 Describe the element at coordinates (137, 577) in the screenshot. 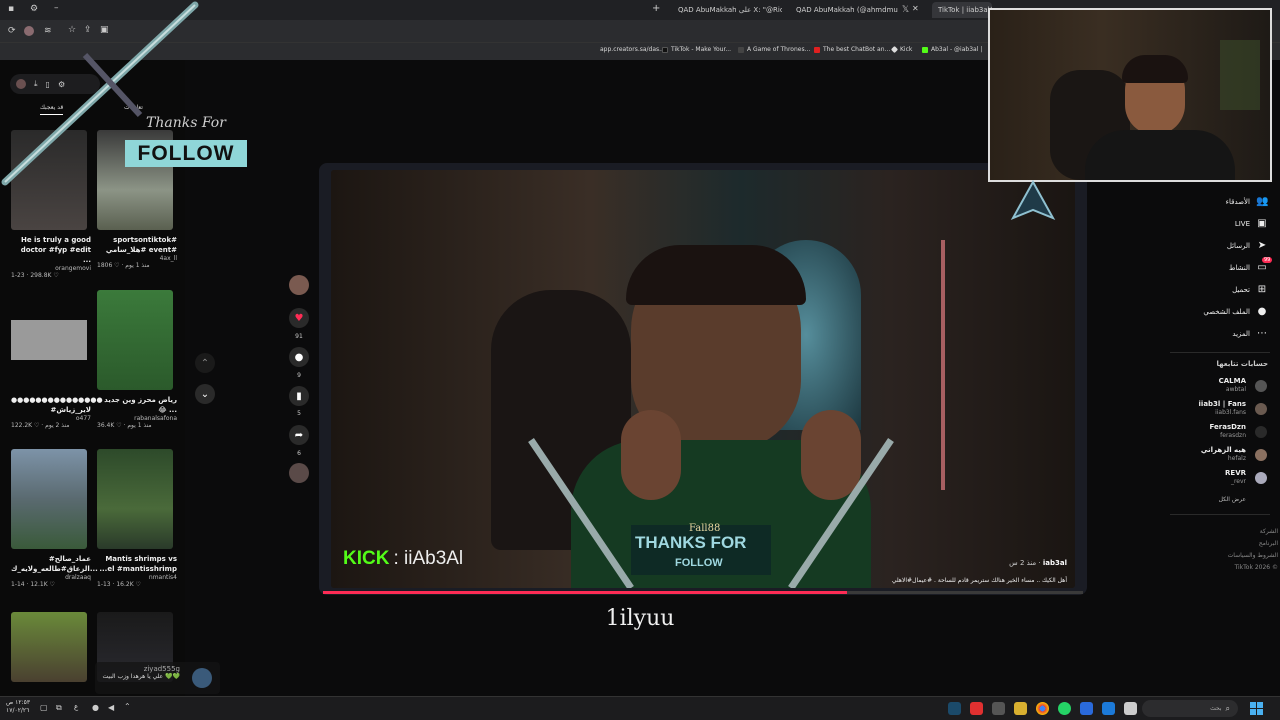

I see `feed-author: nmantis4` at that location.